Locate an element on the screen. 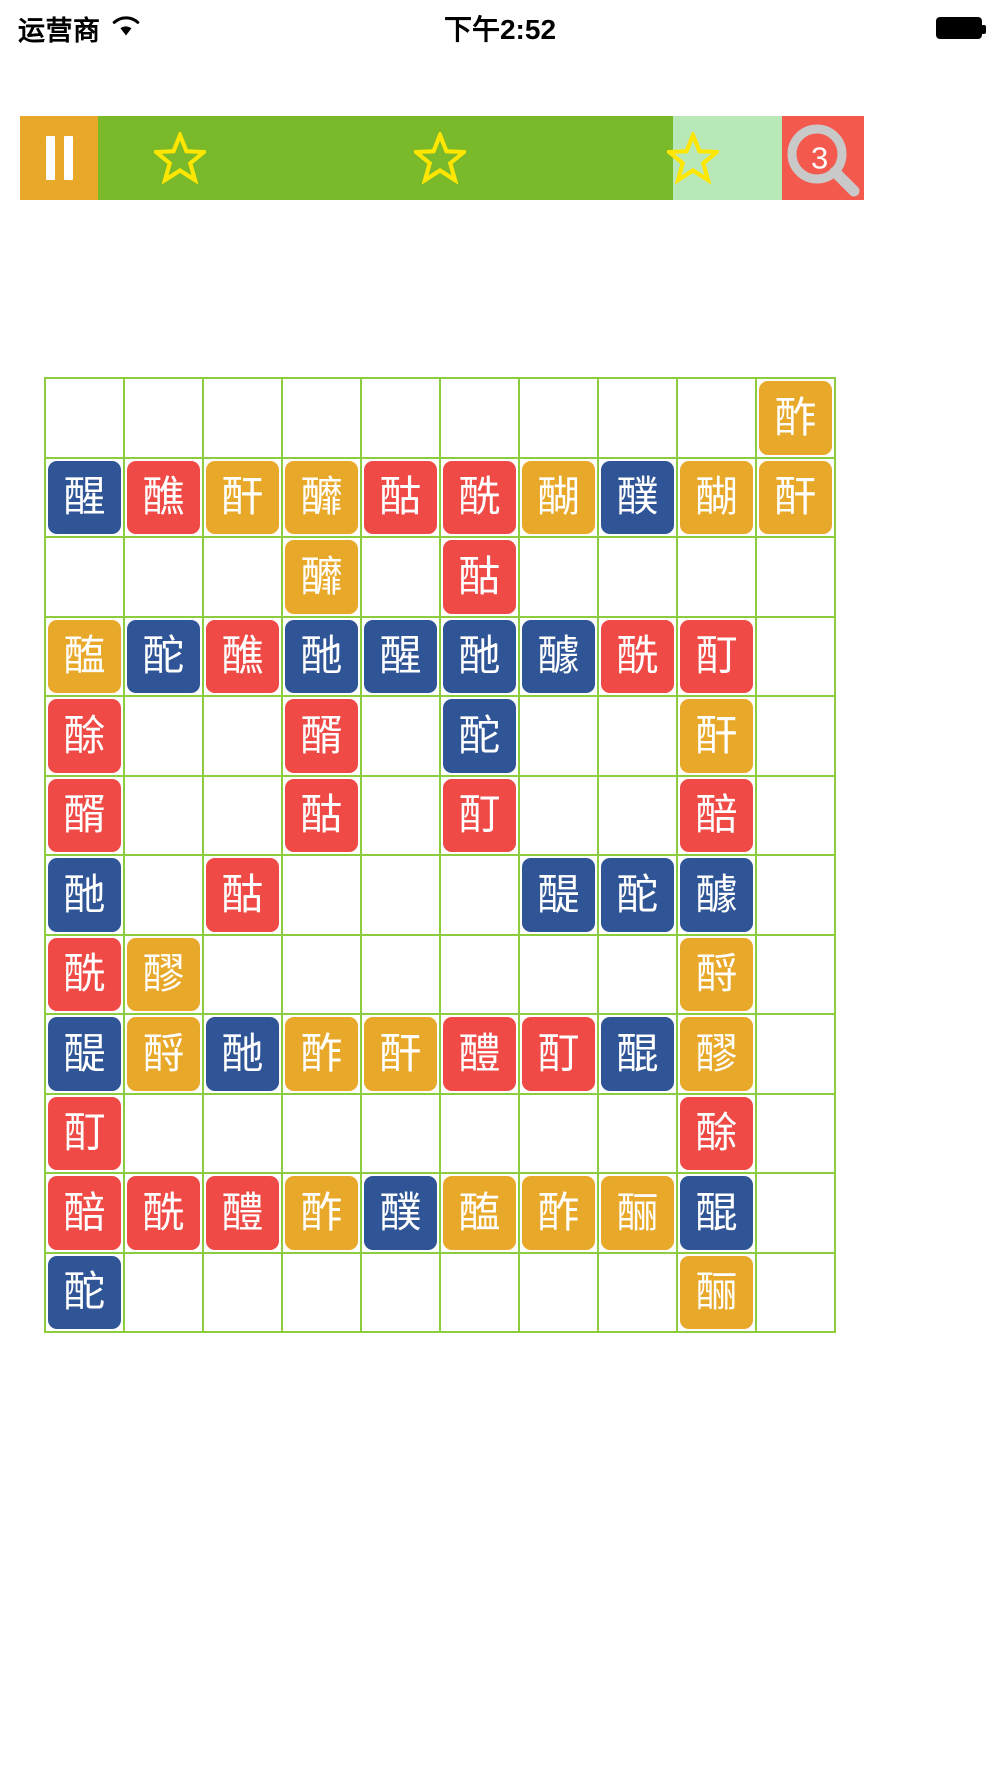 This screenshot has width=1000, height=1778. grid-cell: 酰 is located at coordinates (164, 1214).